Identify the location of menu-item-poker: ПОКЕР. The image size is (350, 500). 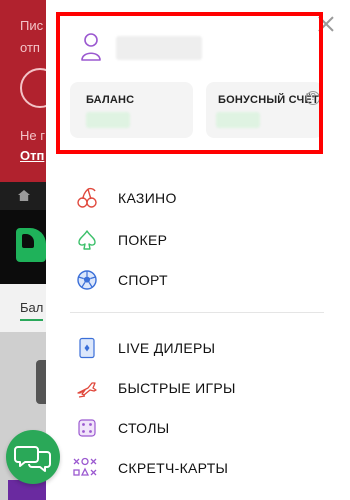
(200, 240).